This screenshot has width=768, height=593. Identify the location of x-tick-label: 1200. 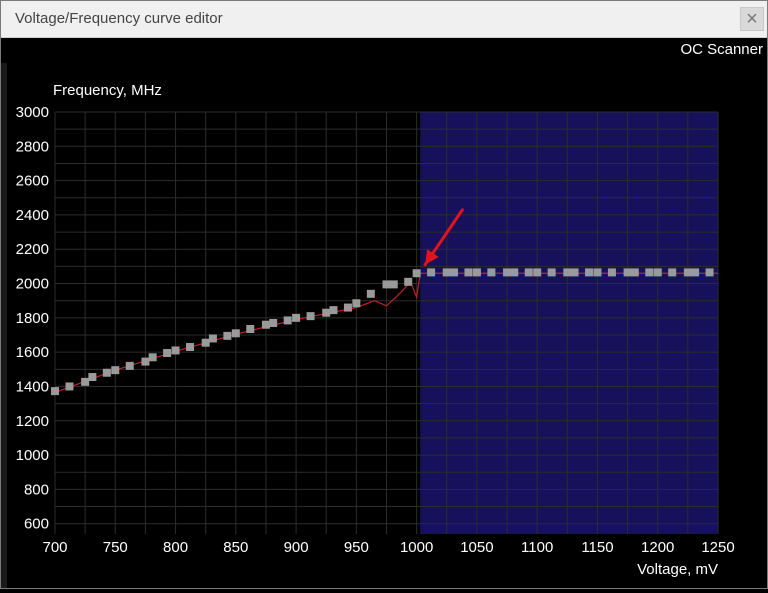
(657, 547).